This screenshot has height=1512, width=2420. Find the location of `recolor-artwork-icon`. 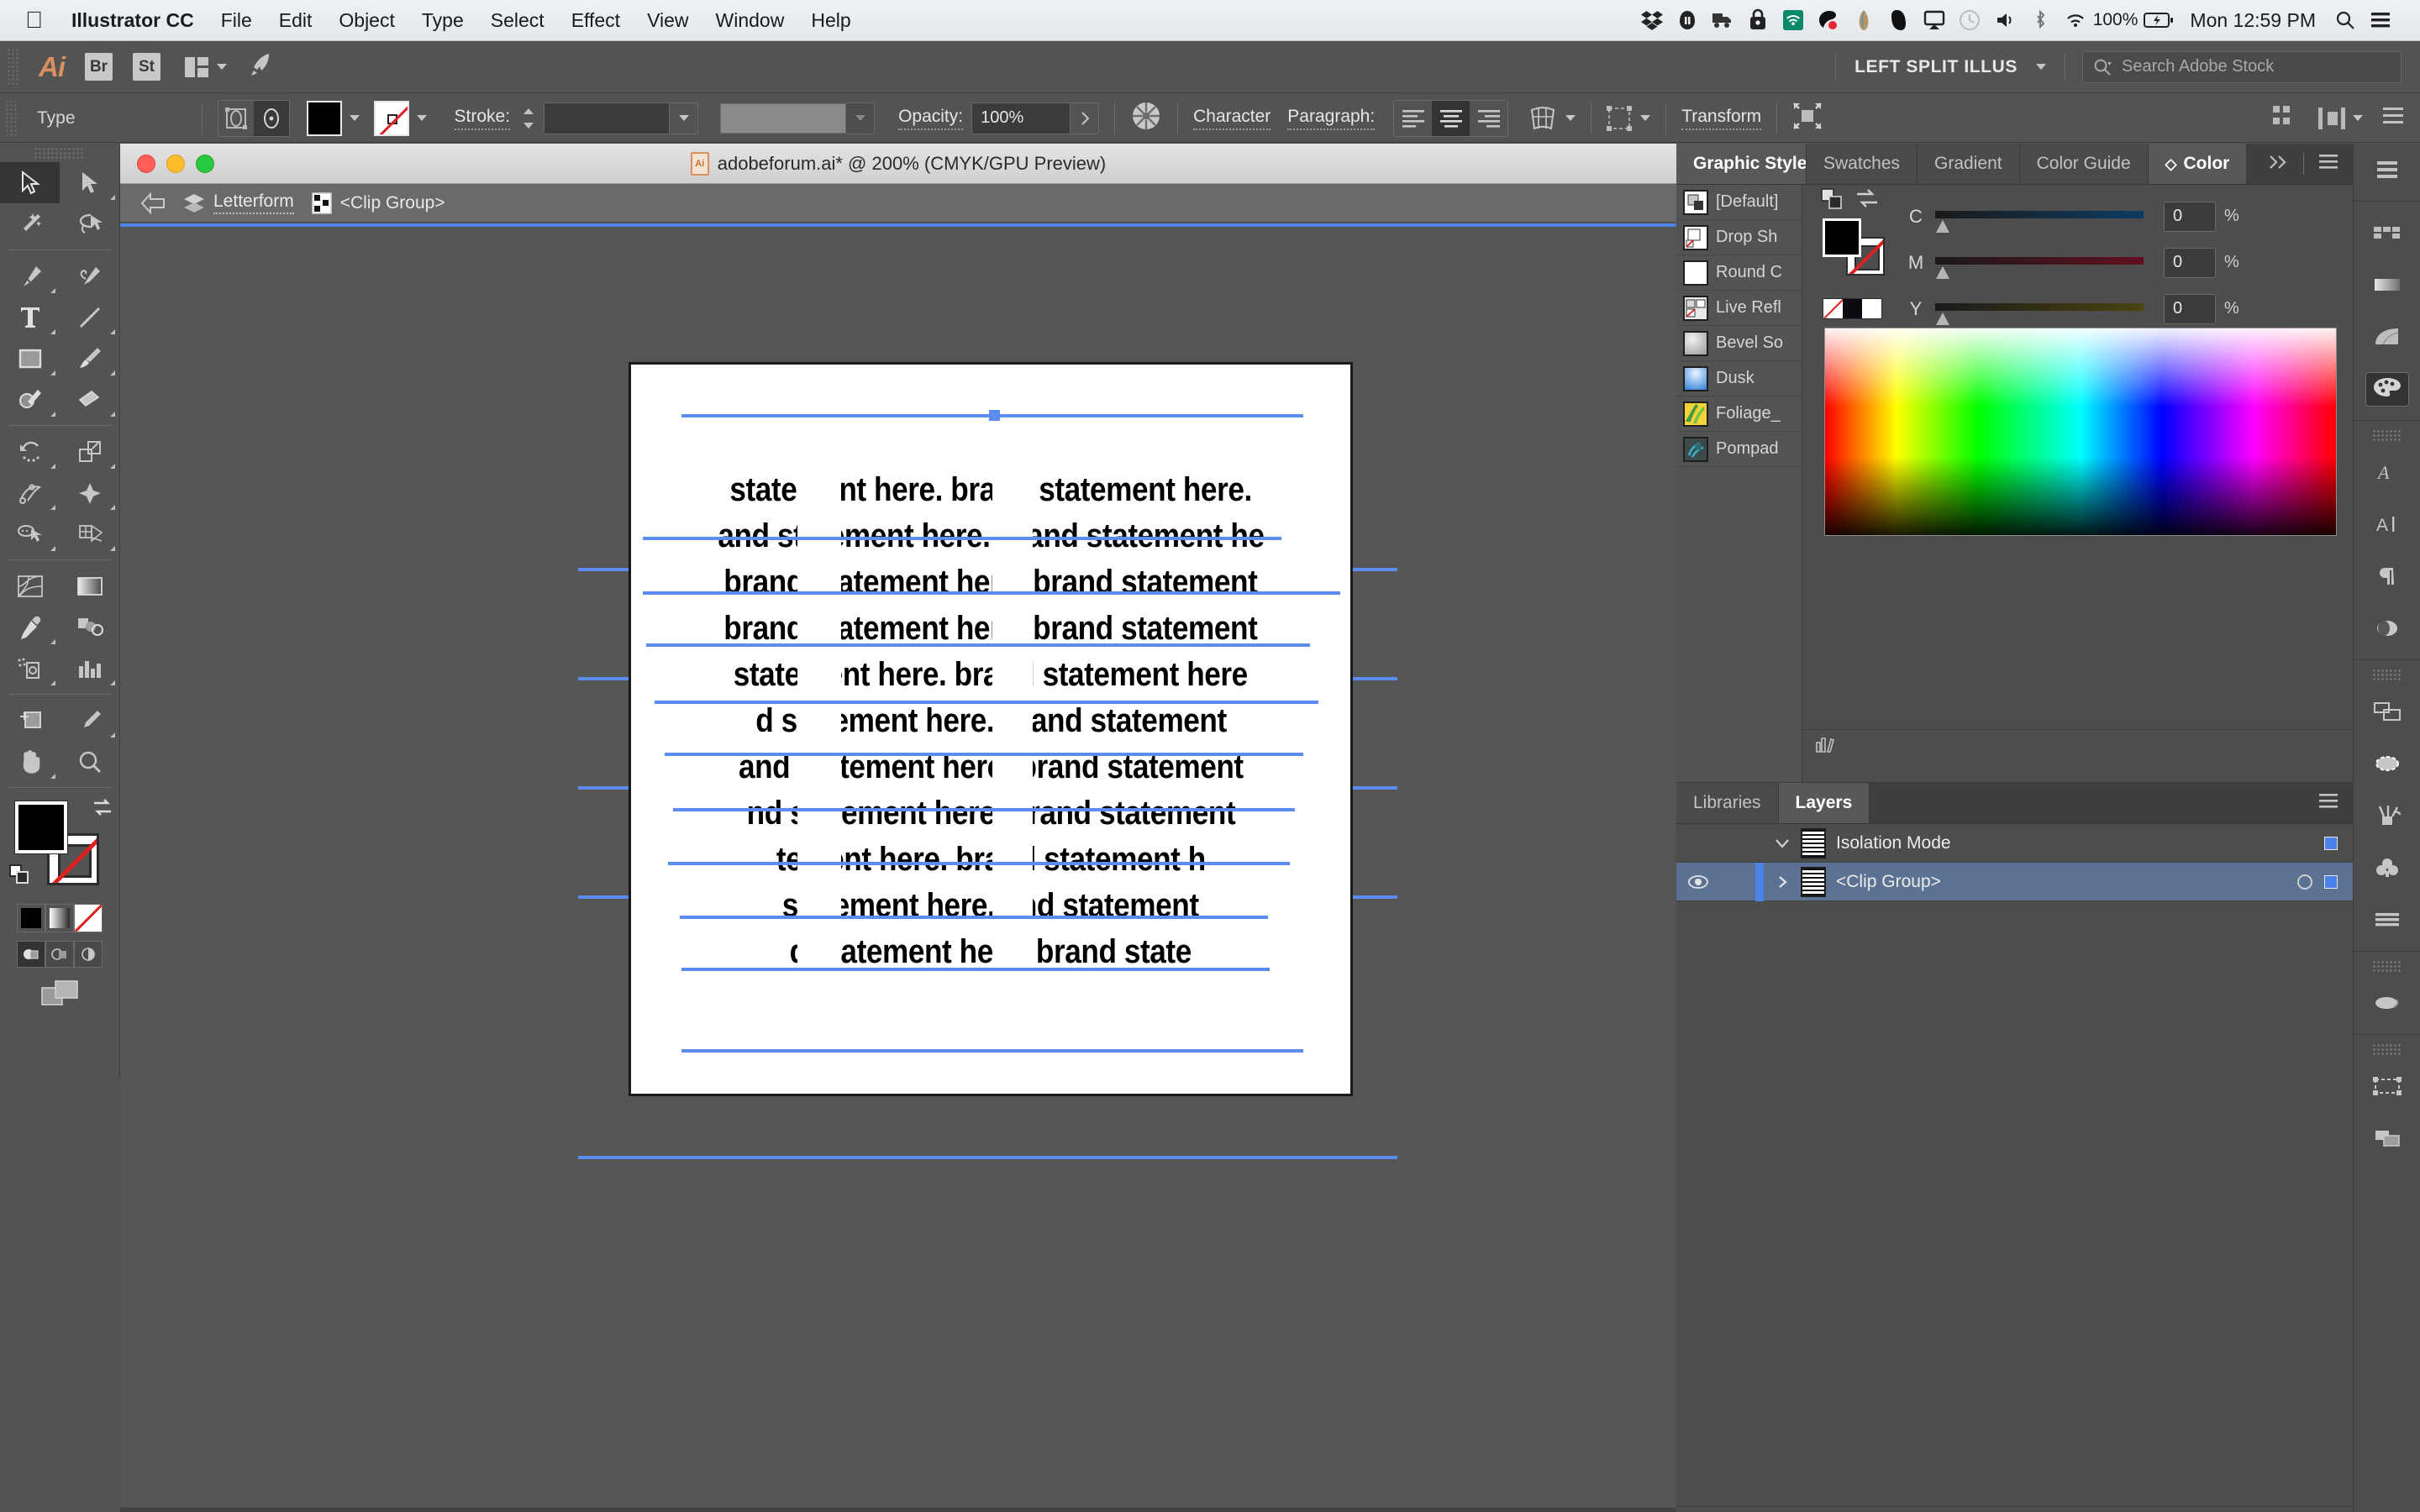

recolor-artwork-icon is located at coordinates (1146, 118).